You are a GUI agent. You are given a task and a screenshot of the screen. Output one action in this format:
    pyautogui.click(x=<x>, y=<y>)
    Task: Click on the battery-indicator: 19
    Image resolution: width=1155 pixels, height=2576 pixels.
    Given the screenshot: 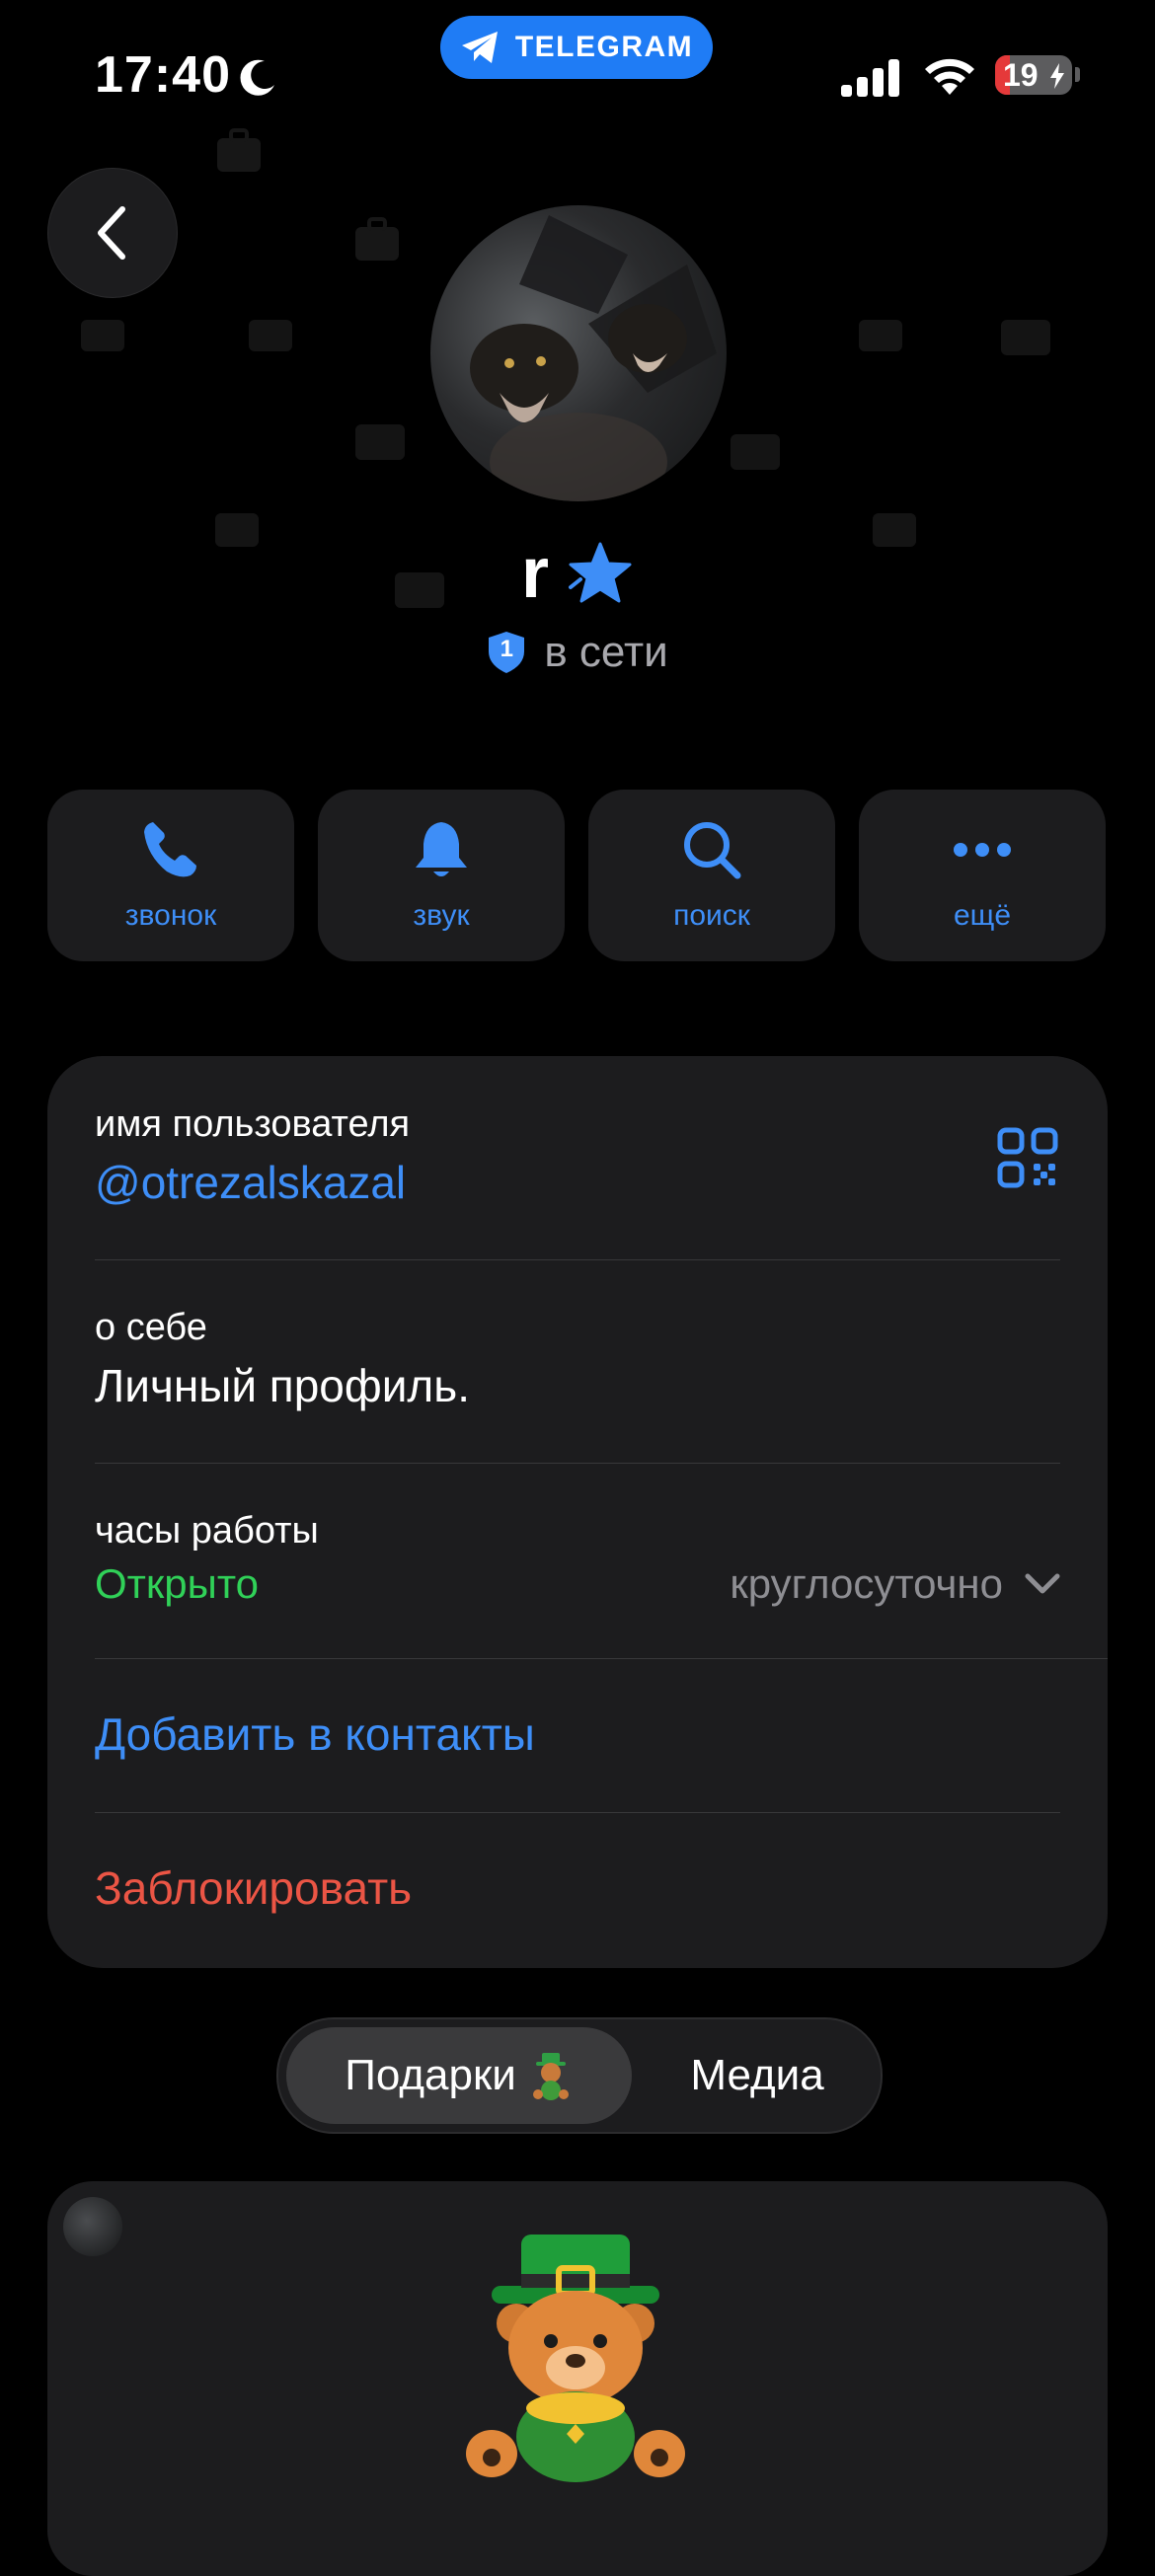 What is the action you would take?
    pyautogui.click(x=1033, y=75)
    